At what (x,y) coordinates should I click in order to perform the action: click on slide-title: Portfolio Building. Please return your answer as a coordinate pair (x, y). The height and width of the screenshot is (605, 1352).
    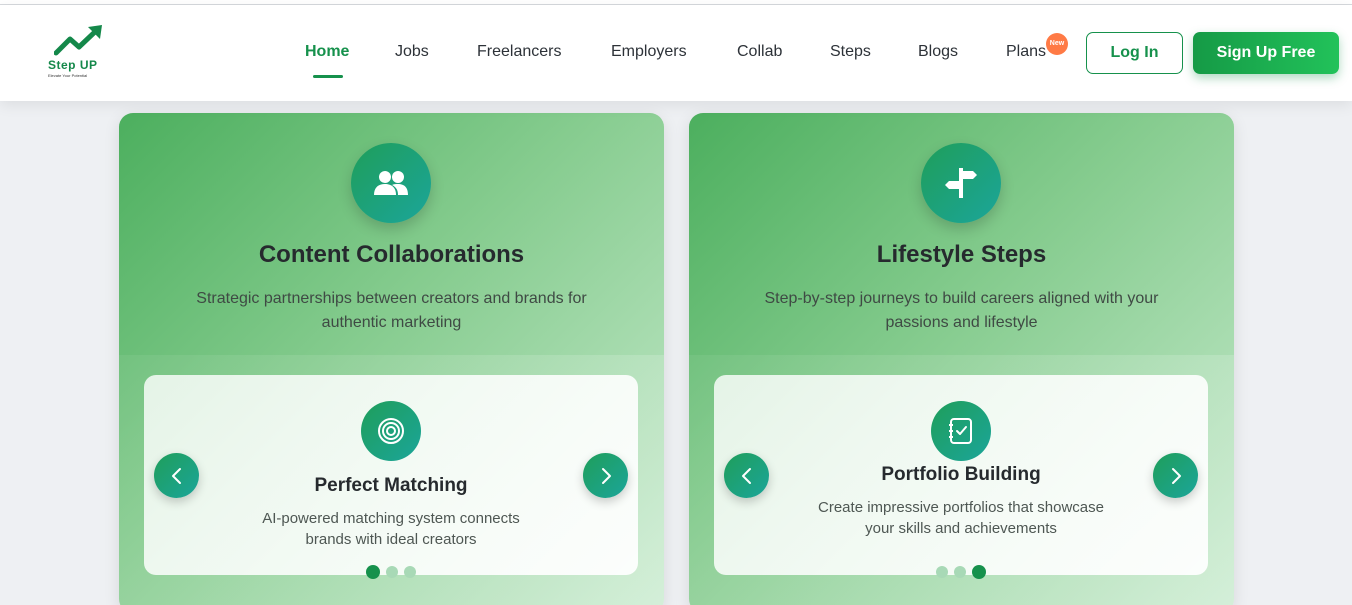
    Looking at the image, I should click on (961, 474).